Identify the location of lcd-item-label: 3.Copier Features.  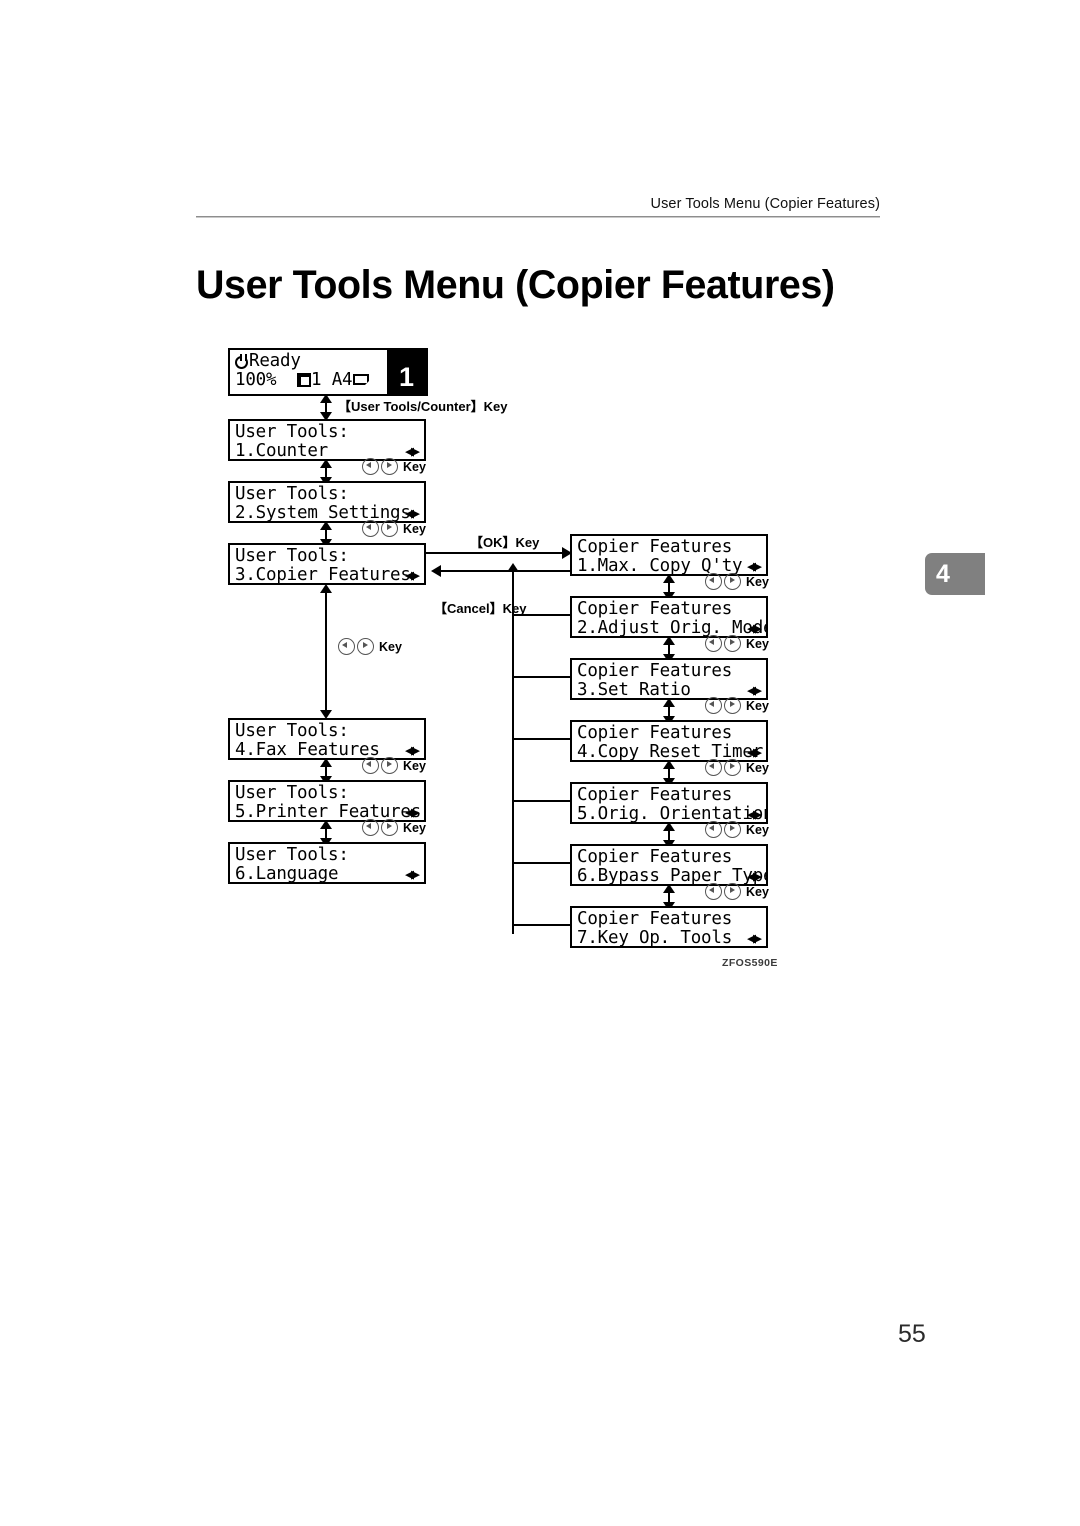
(323, 575).